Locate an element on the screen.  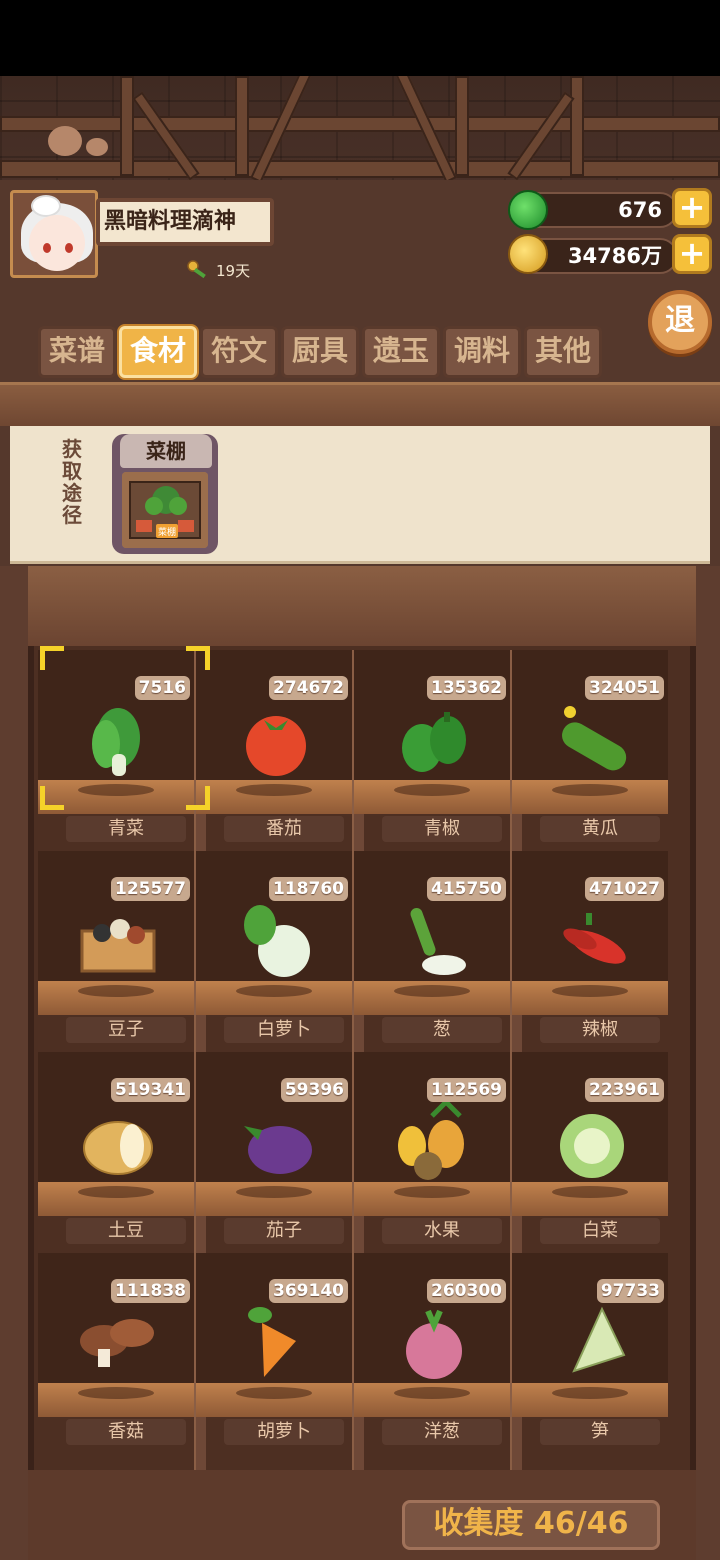
ingredient-cell: 369140 胡萝卜 is located at coordinates (274, 1353).